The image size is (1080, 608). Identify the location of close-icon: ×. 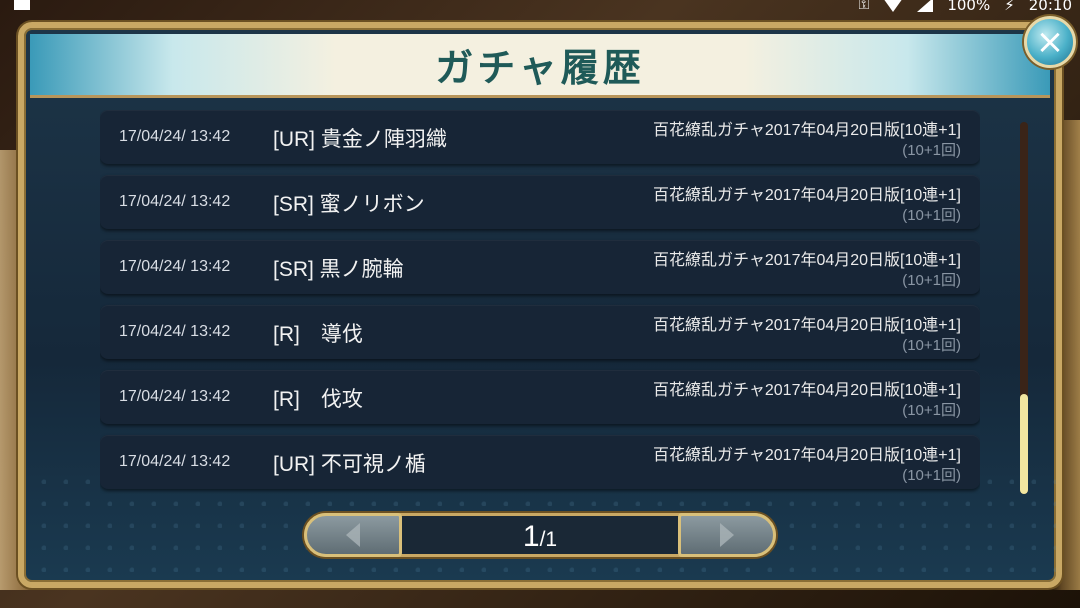
(1050, 42).